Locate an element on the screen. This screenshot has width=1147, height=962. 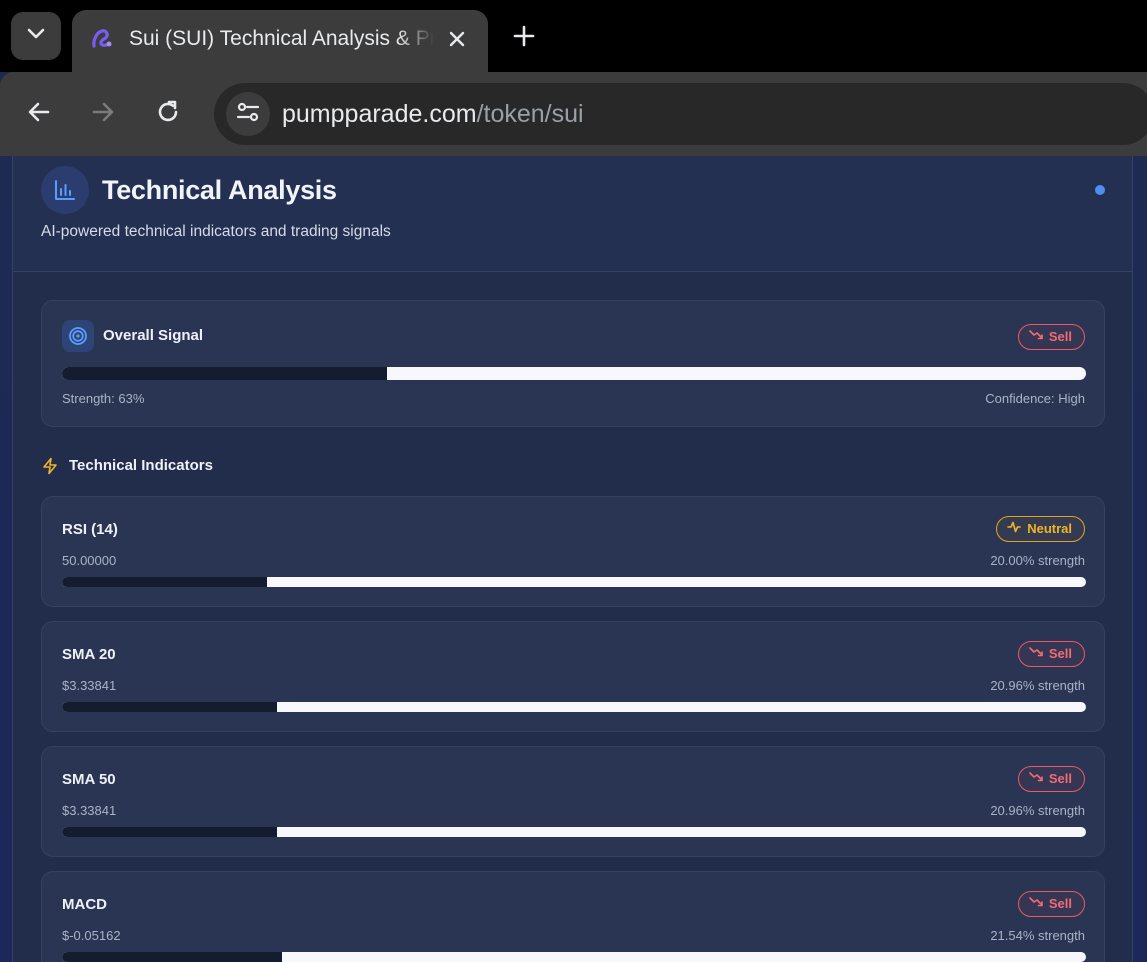
arrow-right-icon is located at coordinates (103, 114).